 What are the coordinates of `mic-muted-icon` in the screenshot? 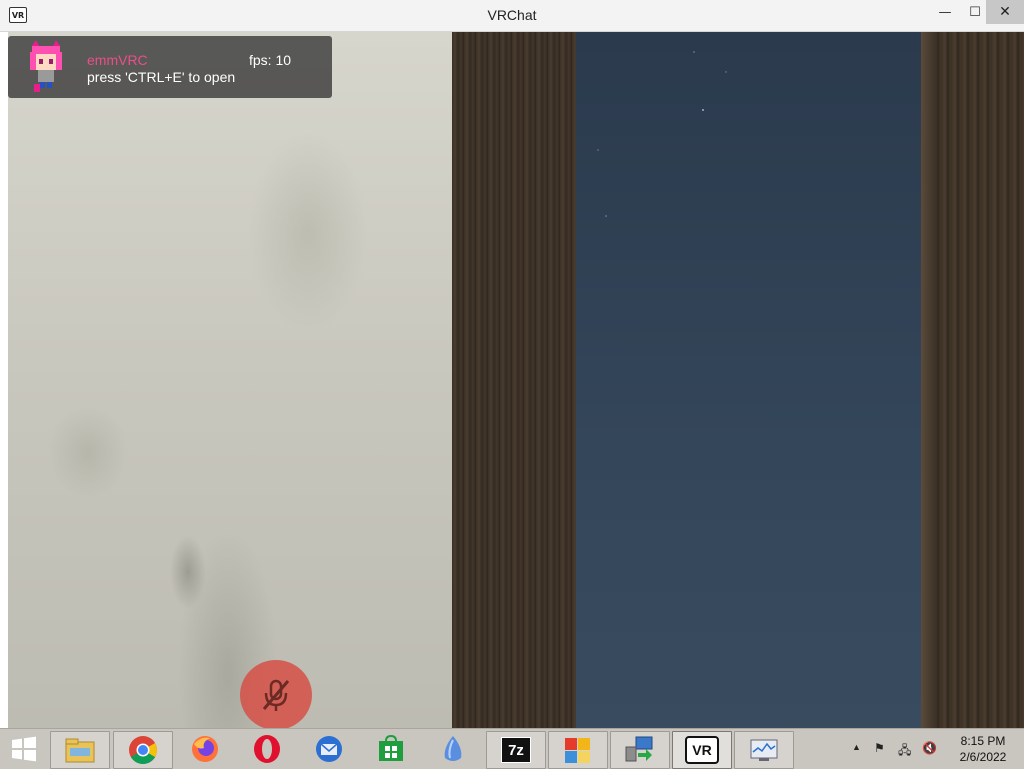 It's located at (276, 695).